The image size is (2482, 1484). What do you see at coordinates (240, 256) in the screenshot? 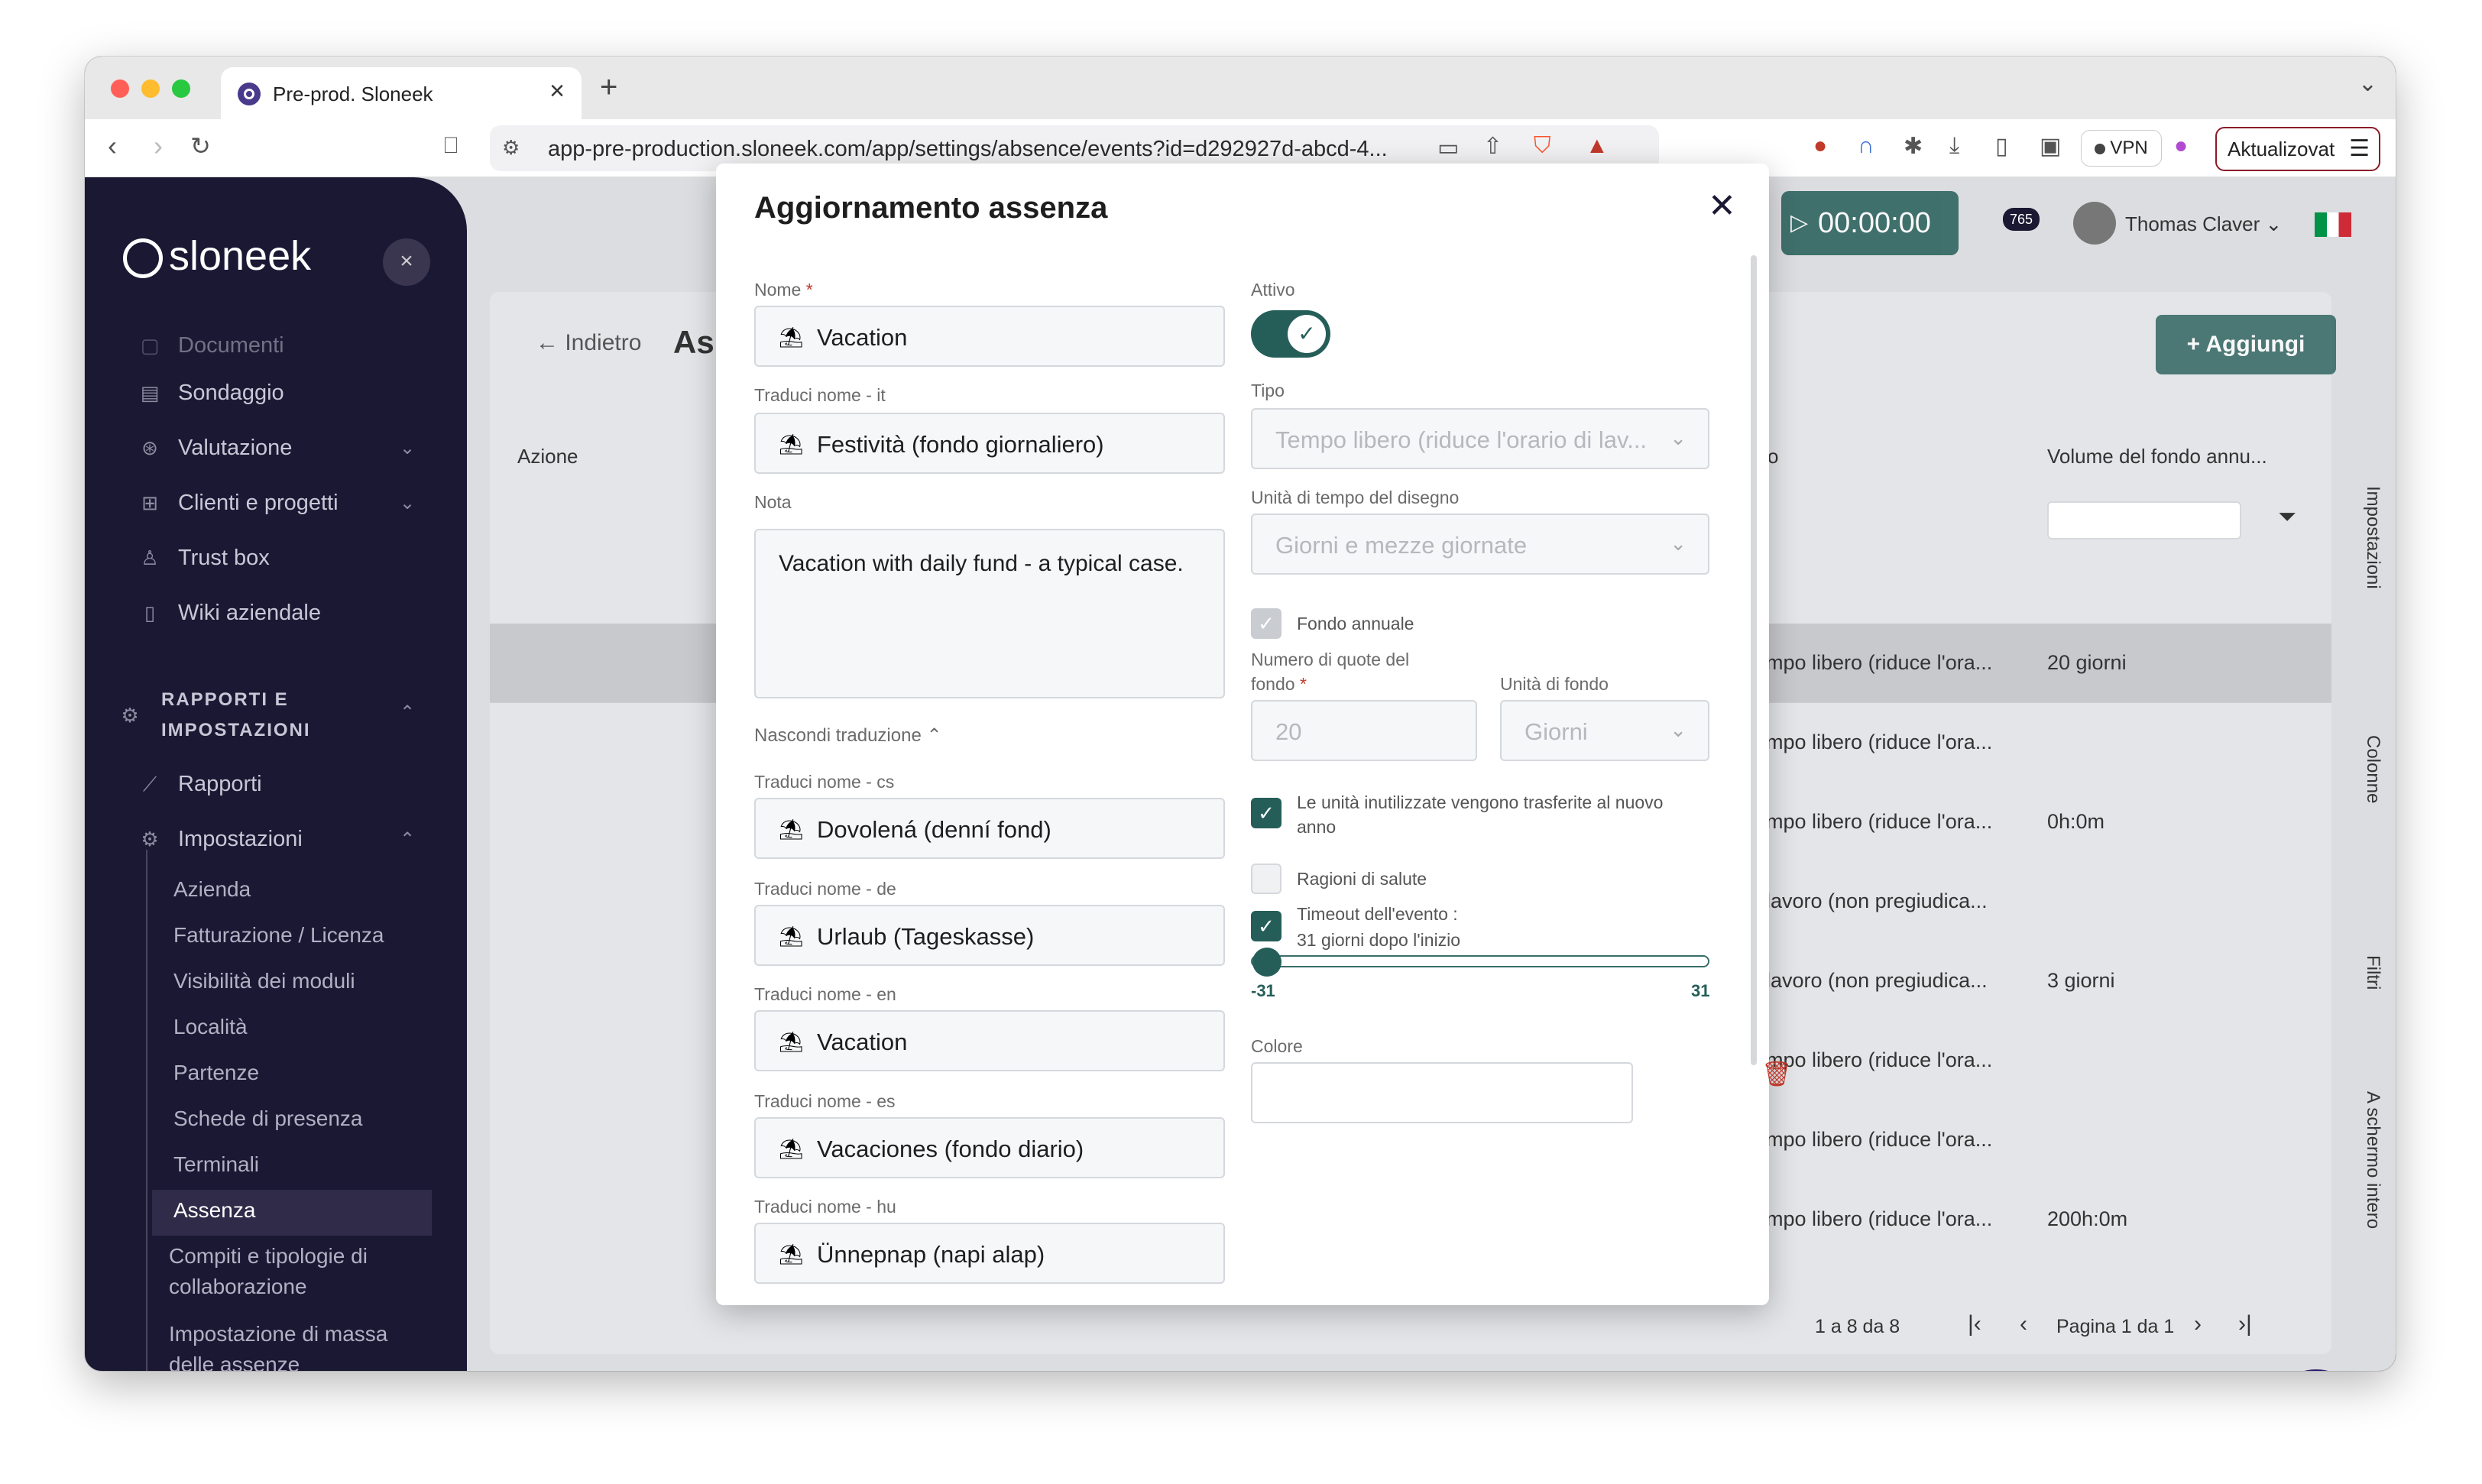
I see `logo: sloneek` at bounding box center [240, 256].